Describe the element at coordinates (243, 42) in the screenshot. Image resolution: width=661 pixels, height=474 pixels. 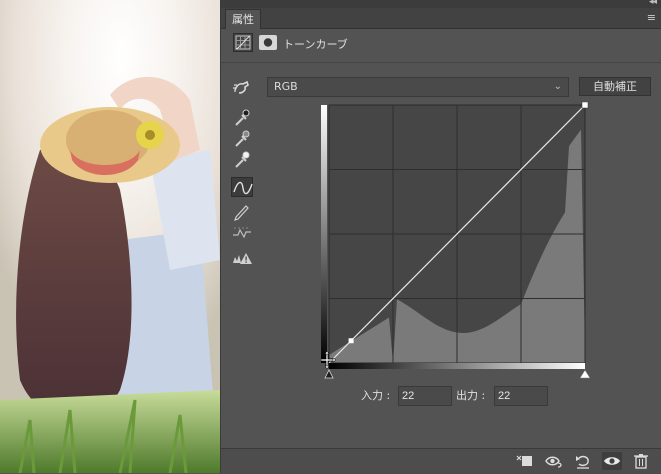
I see `curves-adjustment-icon` at that location.